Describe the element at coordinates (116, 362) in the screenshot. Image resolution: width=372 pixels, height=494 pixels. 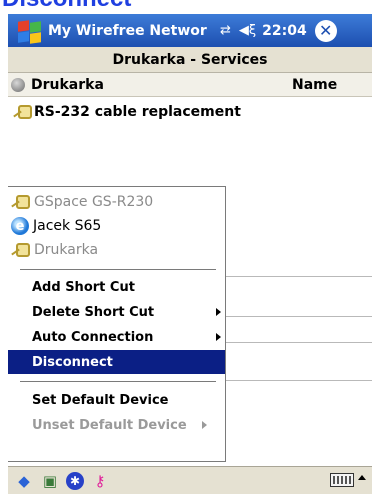
I see `disconnect-item: Disconnect` at that location.